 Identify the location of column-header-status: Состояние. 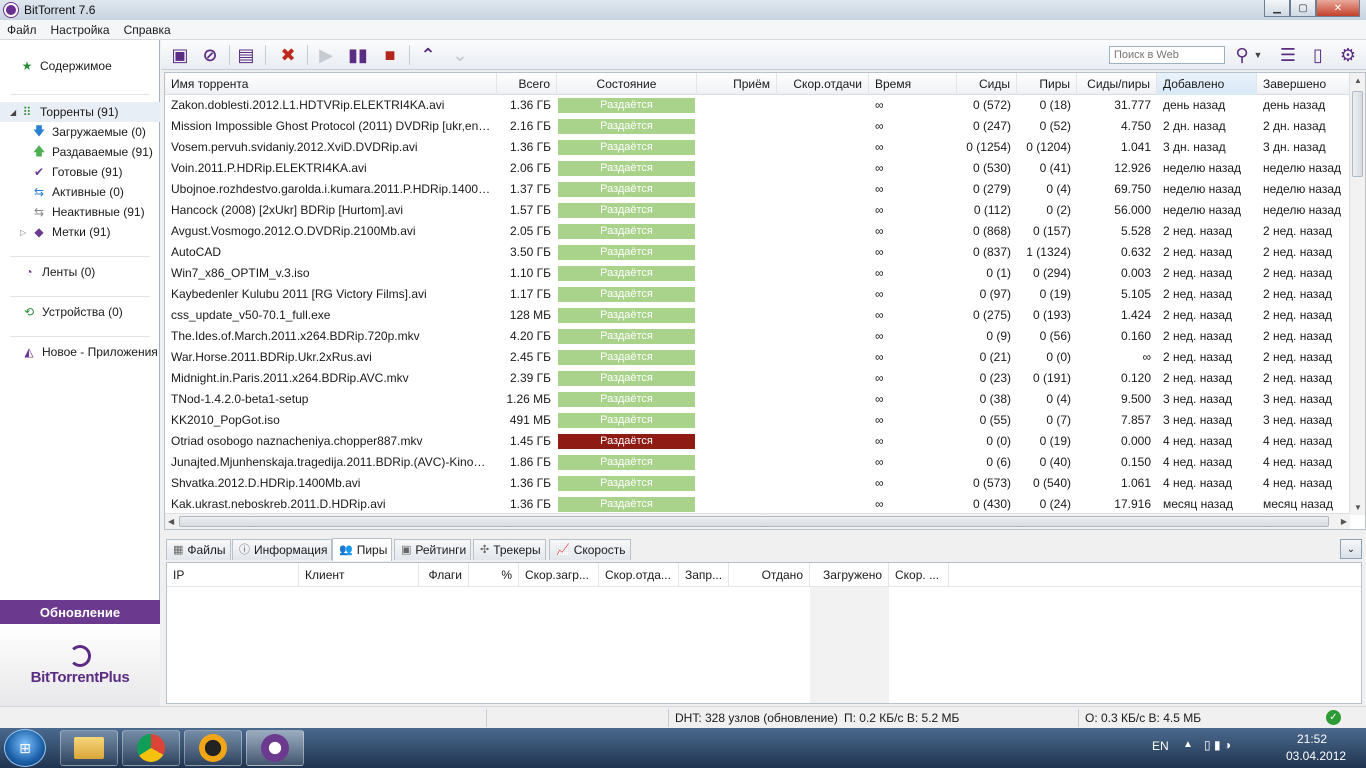
(627, 84).